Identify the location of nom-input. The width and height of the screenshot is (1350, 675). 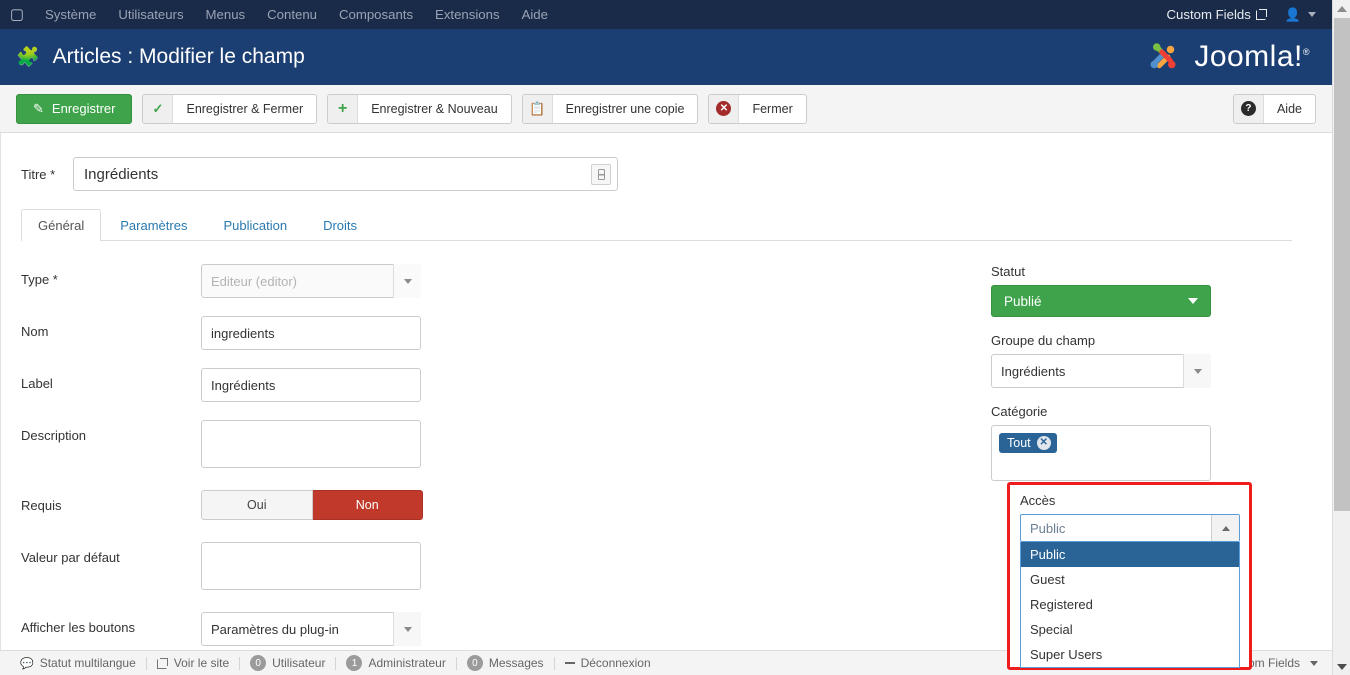
(311, 333).